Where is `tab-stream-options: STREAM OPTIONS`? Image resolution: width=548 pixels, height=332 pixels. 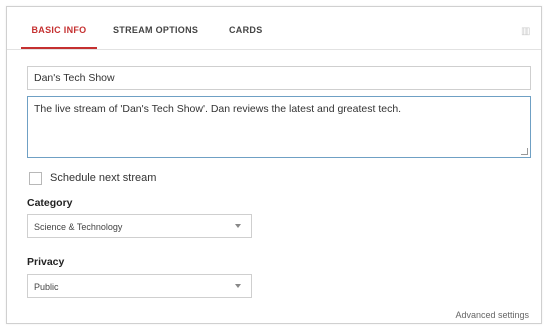
tab-stream-options: STREAM OPTIONS is located at coordinates (155, 37).